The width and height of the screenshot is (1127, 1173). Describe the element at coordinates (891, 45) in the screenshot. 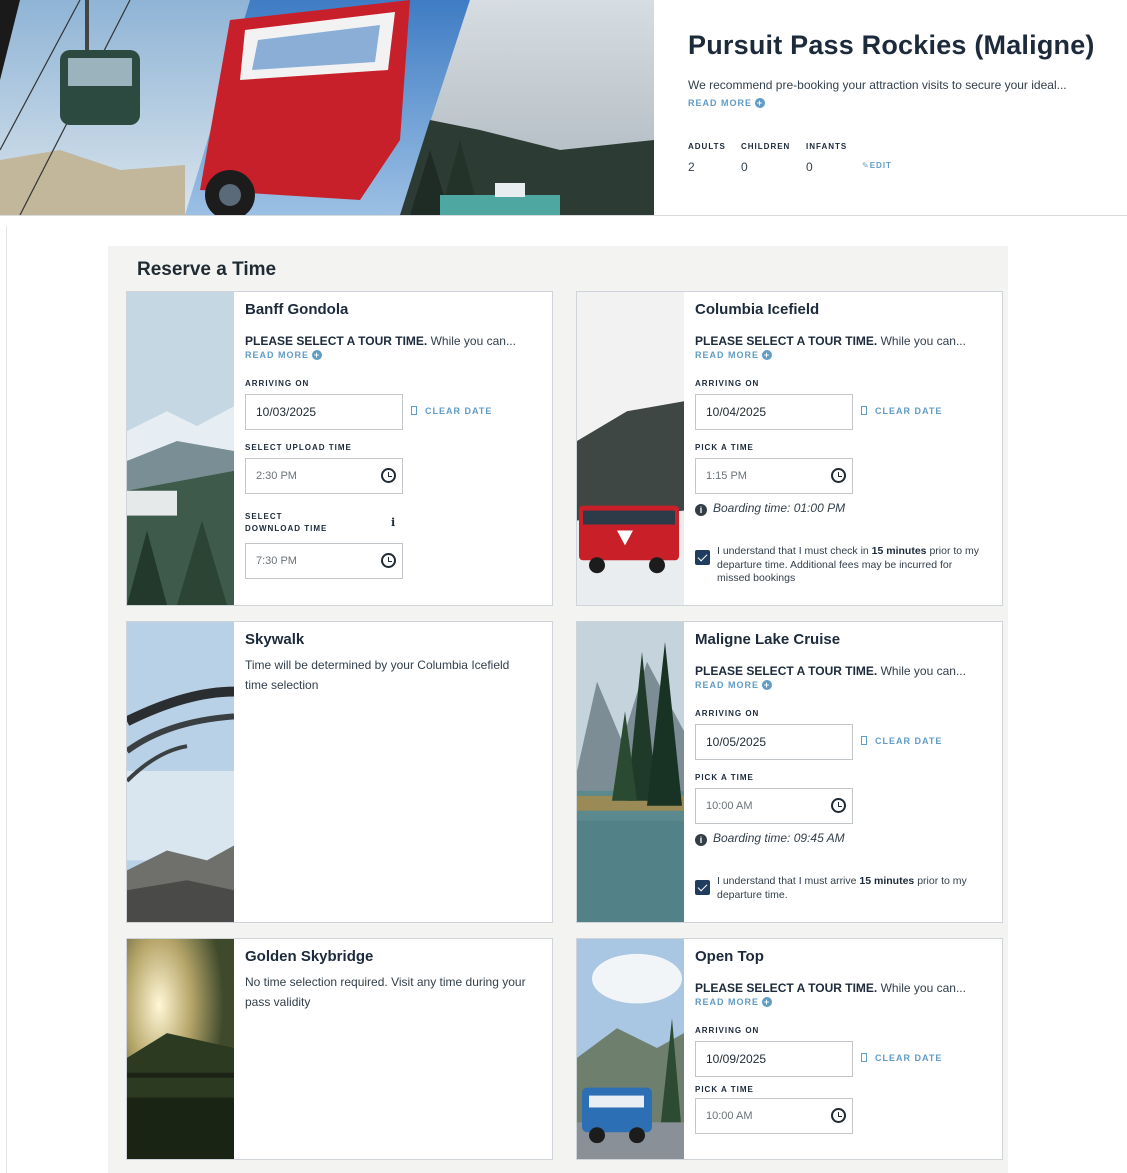

I see `page-title: Pursuit Pass Rockies (Maligne)` at that location.